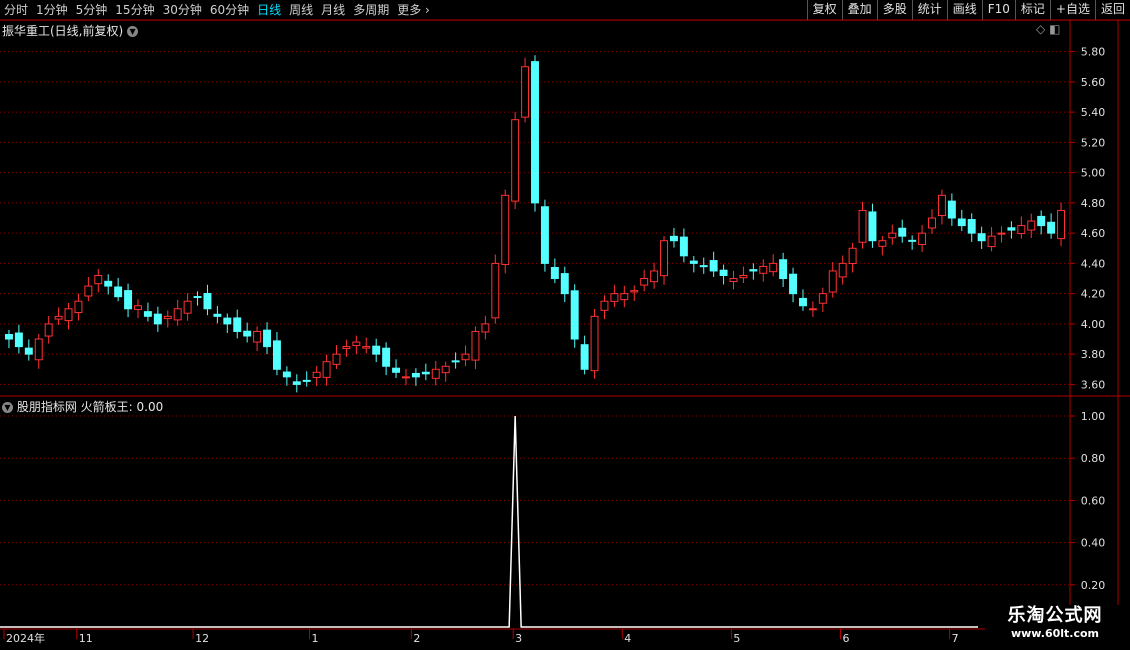 Image resolution: width=1130 pixels, height=650 pixels. I want to click on price-tick-label: 5.20, so click(1093, 142).